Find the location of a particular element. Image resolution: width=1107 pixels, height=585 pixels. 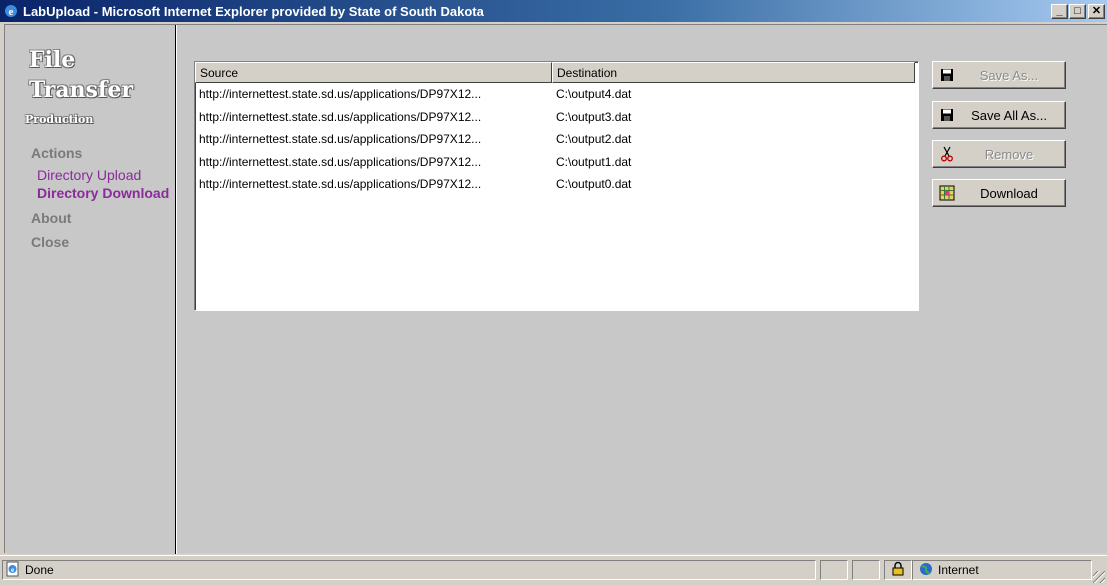

download-button: Download is located at coordinates (999, 193).